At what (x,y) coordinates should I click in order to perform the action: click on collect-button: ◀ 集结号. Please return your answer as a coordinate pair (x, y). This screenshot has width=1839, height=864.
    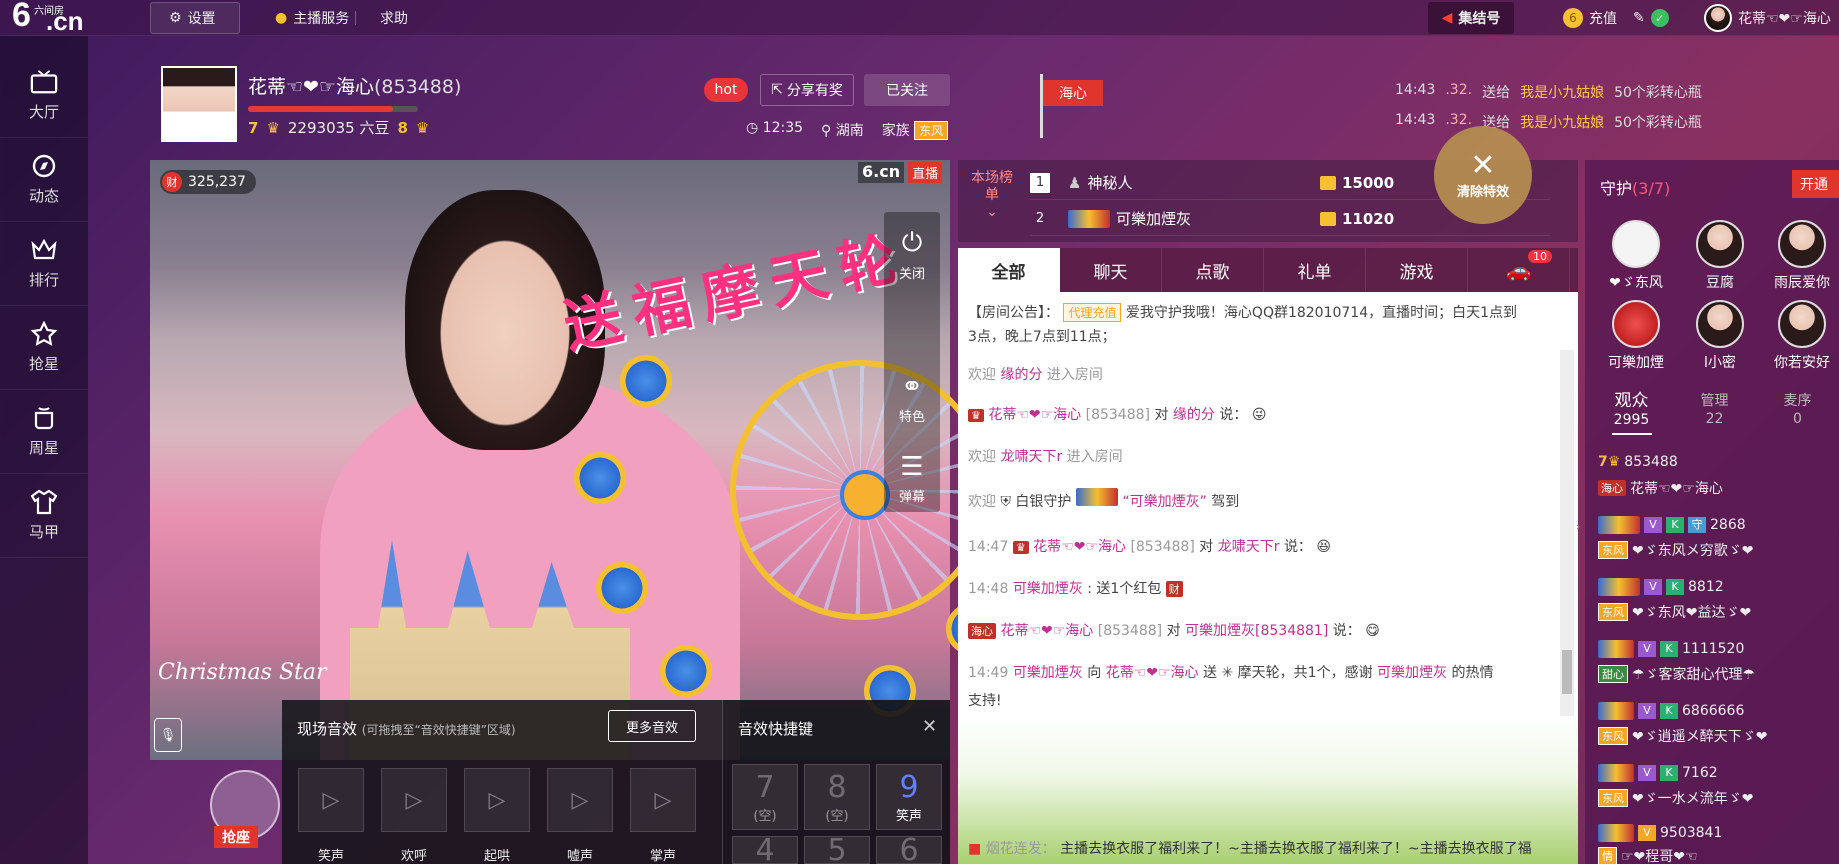
    Looking at the image, I should click on (1471, 18).